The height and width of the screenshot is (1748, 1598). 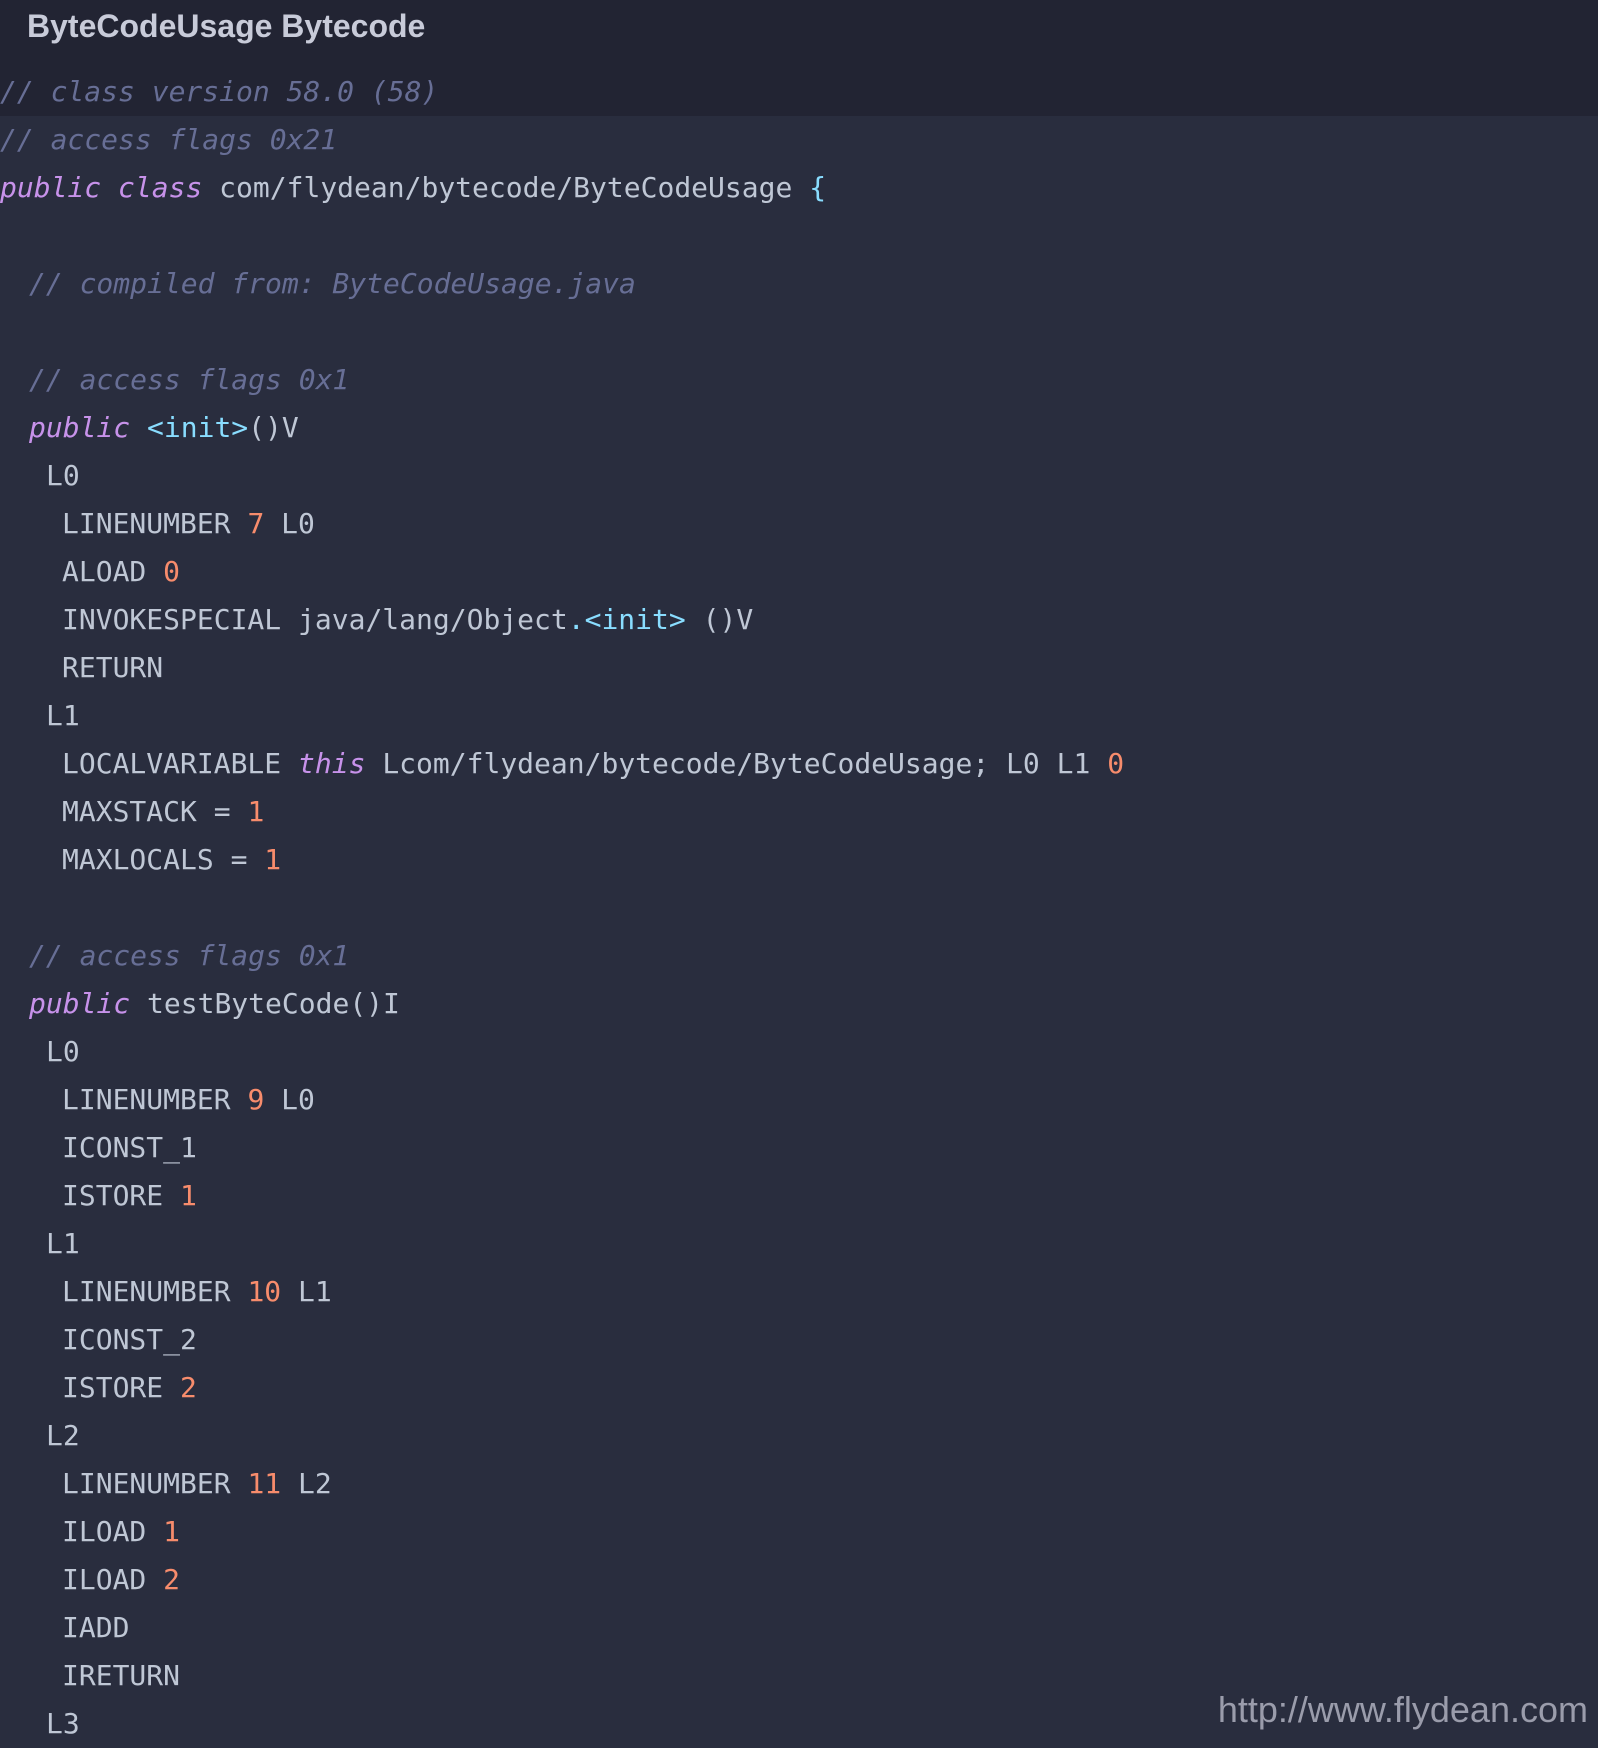 What do you see at coordinates (433, 619) in the screenshot?
I see `invoke-owner: java/lang/Object` at bounding box center [433, 619].